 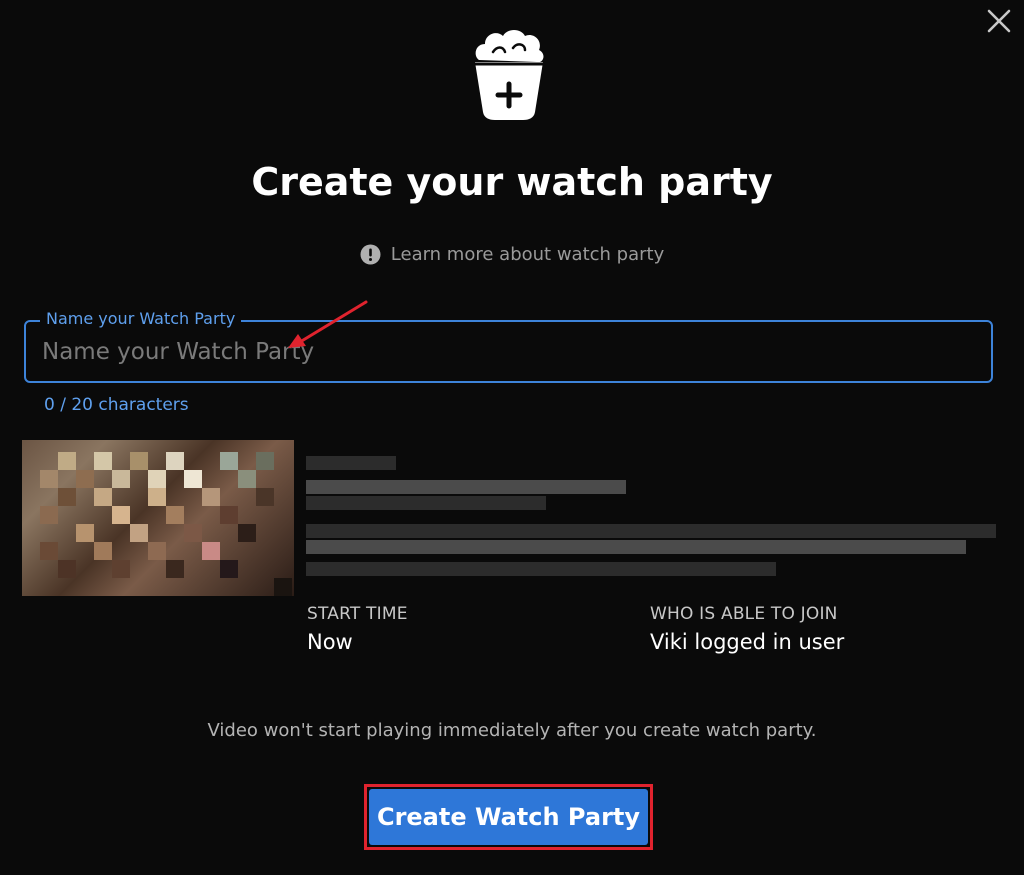 I want to click on popcorn-bucket-plus-icon, so click(x=509, y=75).